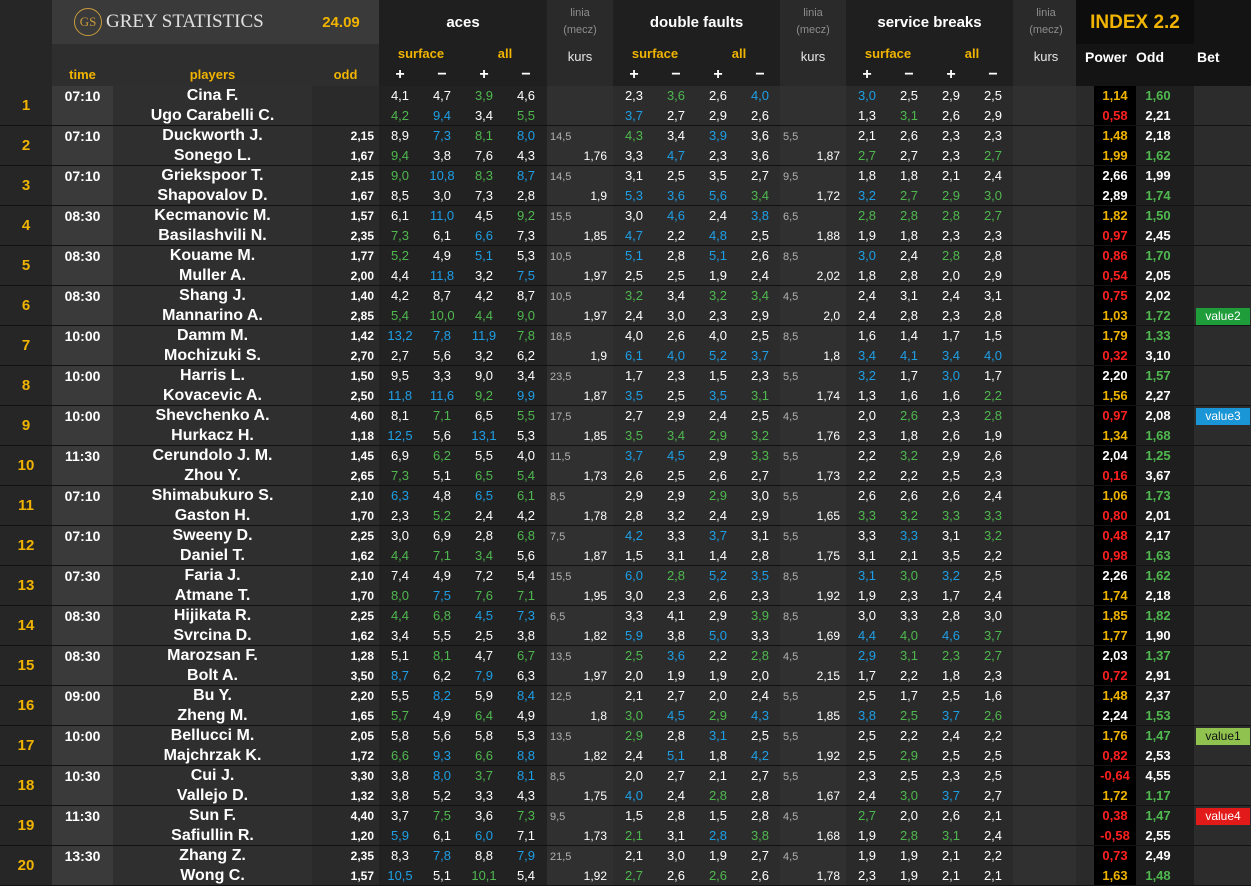 The height and width of the screenshot is (886, 1251). What do you see at coordinates (362, 796) in the screenshot?
I see `player-odd: 1,32` at bounding box center [362, 796].